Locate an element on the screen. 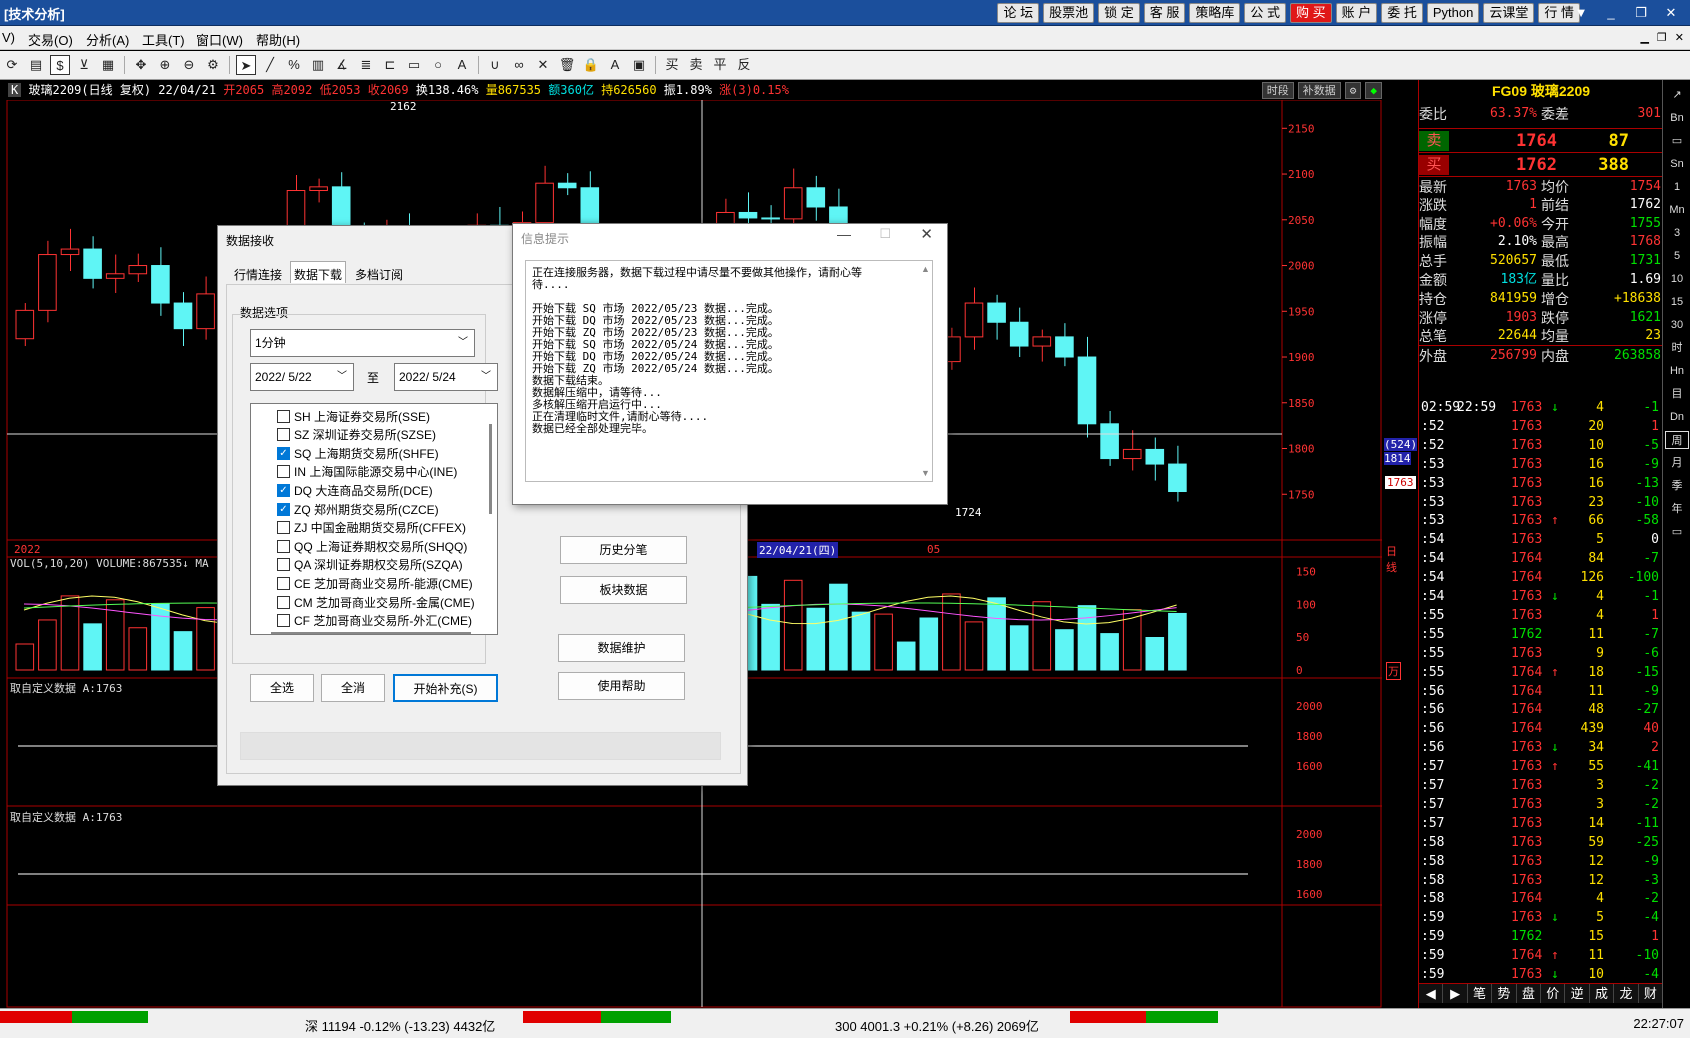 Image resolution: width=1690 pixels, height=1038 pixels. quote-tab-6: 逆 is located at coordinates (1577, 993).